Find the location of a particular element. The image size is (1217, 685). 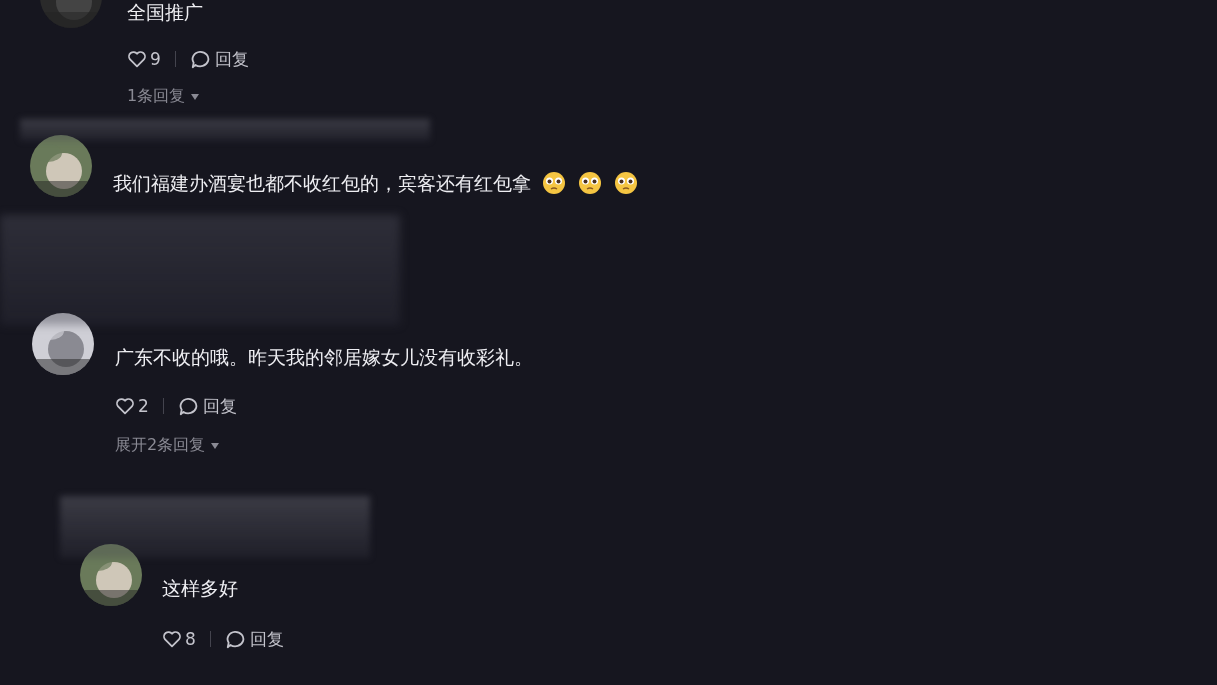

comment-text: 全国推广 is located at coordinates (165, 12).